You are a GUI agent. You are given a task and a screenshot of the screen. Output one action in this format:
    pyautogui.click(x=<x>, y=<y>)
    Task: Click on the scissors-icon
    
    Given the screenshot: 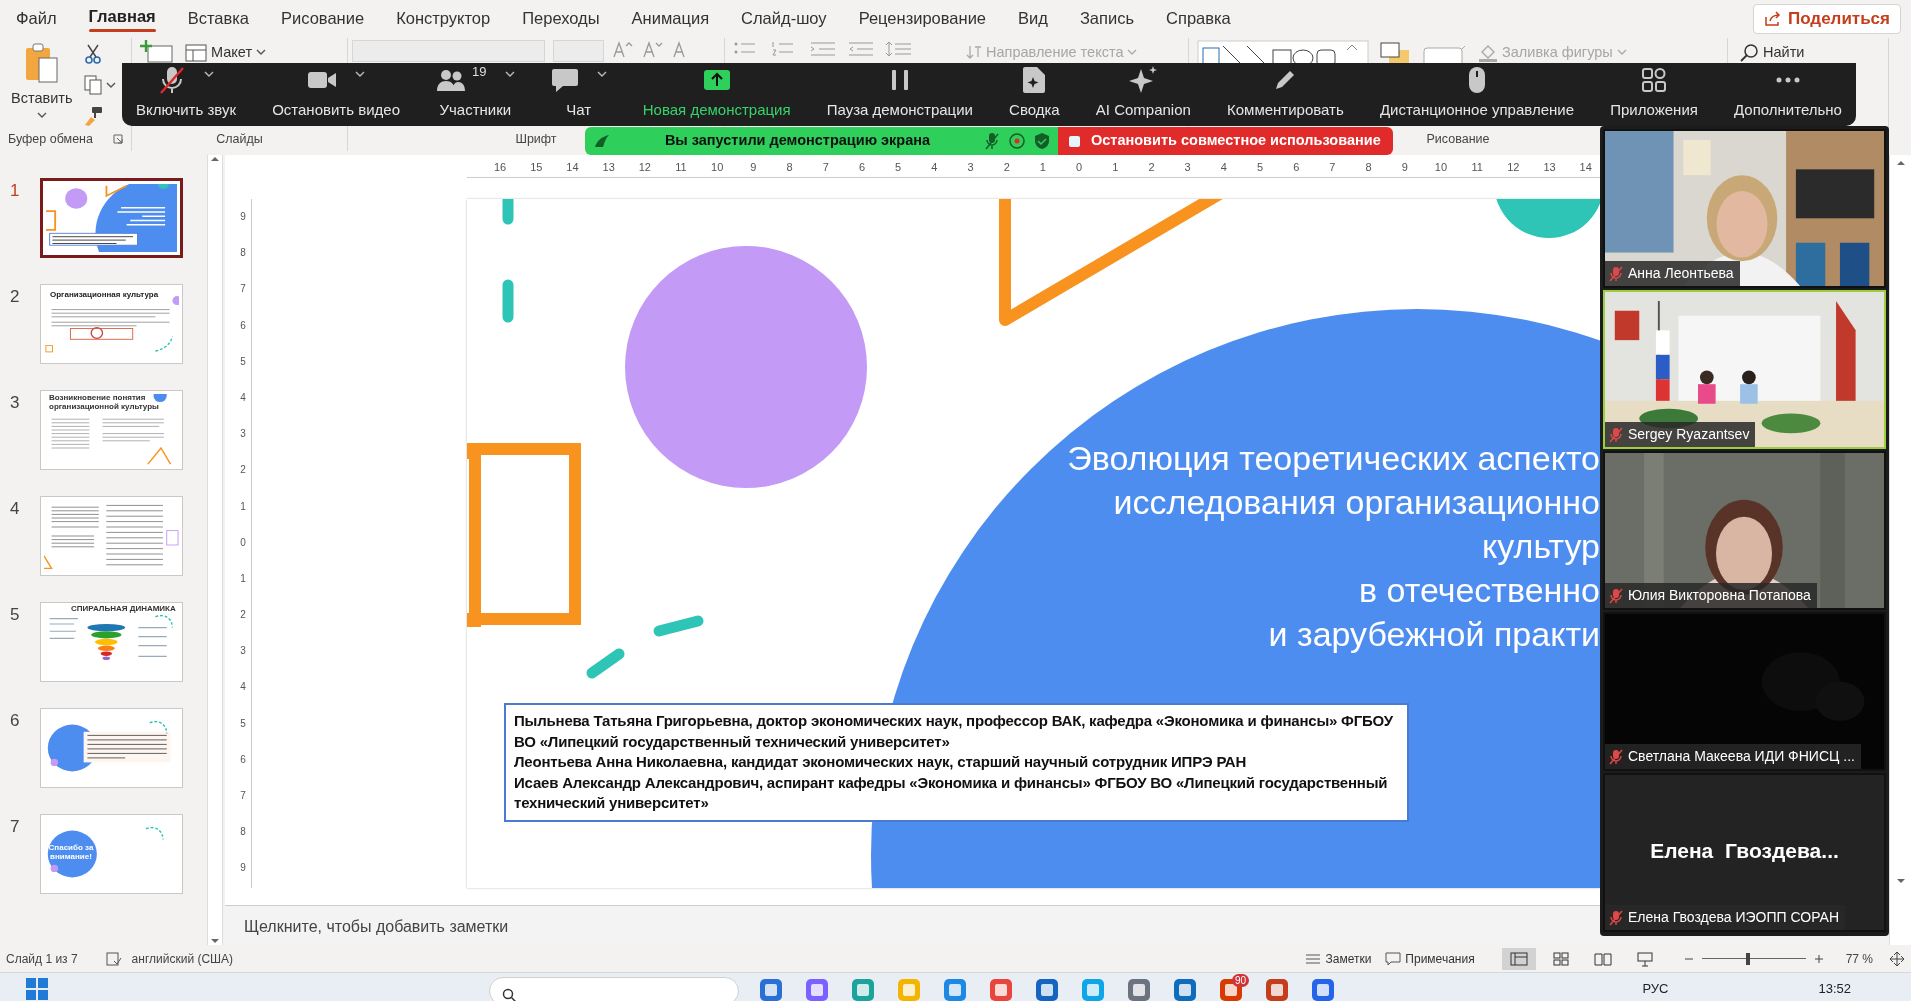 What is the action you would take?
    pyautogui.click(x=93, y=54)
    